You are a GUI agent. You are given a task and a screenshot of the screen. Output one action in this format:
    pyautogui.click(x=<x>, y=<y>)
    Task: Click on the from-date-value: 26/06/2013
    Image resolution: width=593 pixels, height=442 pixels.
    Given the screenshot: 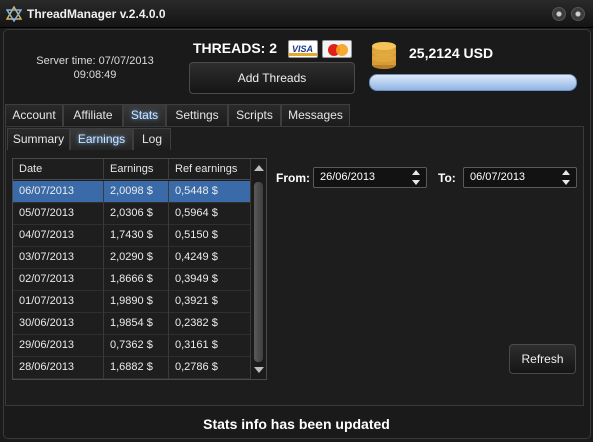 What is the action you would take?
    pyautogui.click(x=348, y=177)
    